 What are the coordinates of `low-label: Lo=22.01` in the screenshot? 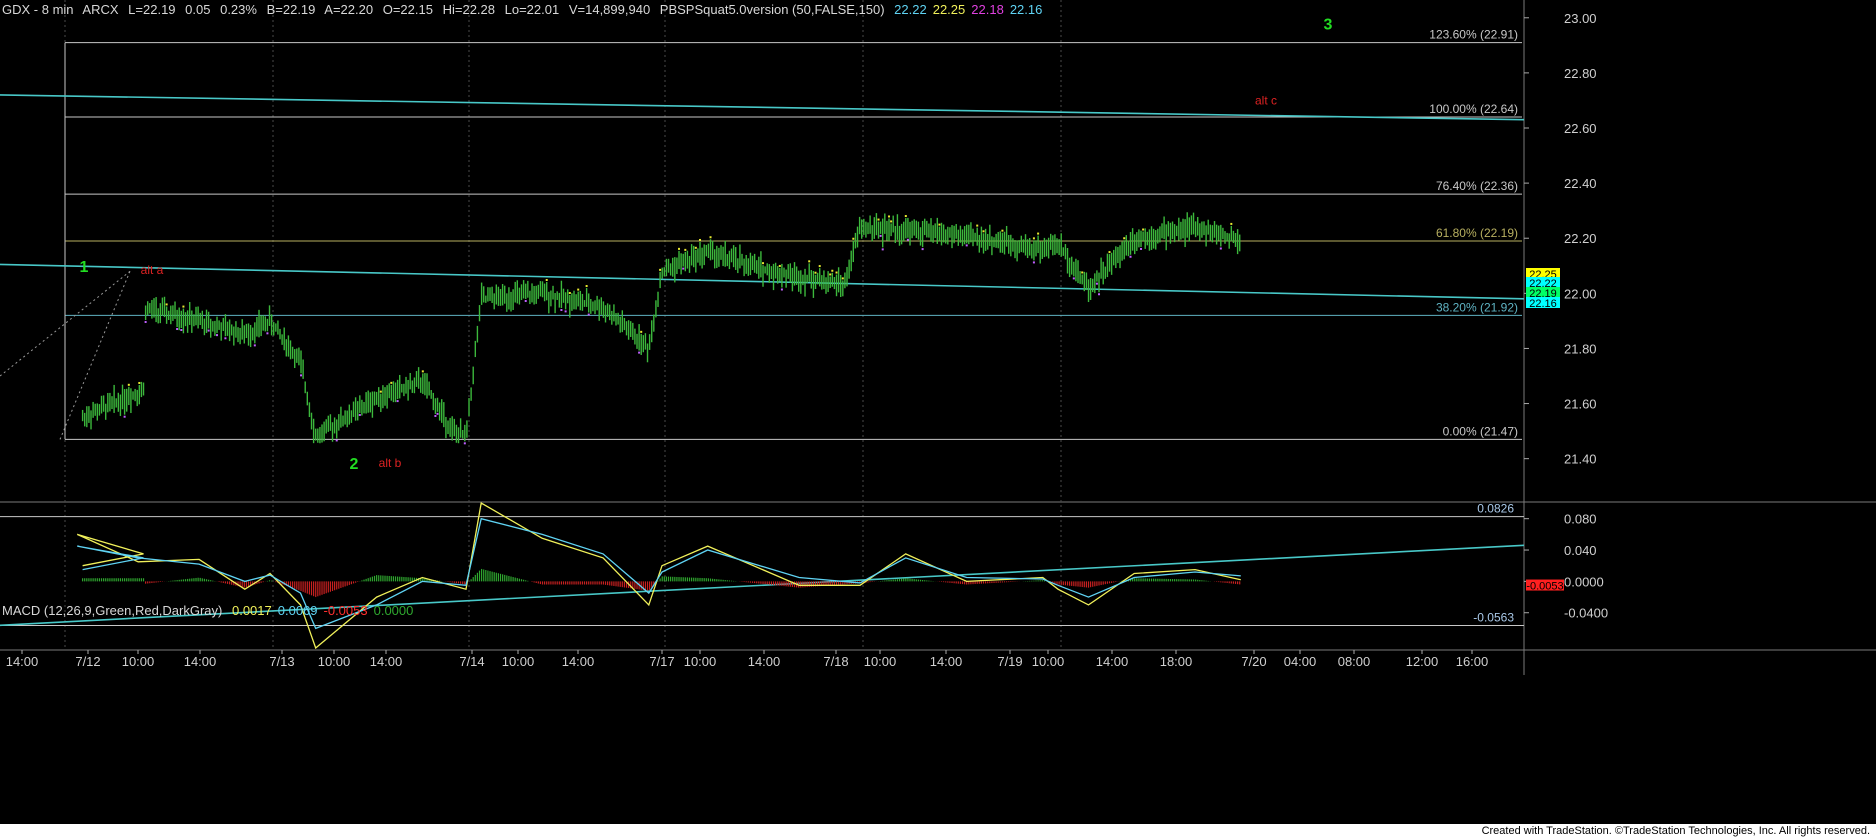 It's located at (532, 9).